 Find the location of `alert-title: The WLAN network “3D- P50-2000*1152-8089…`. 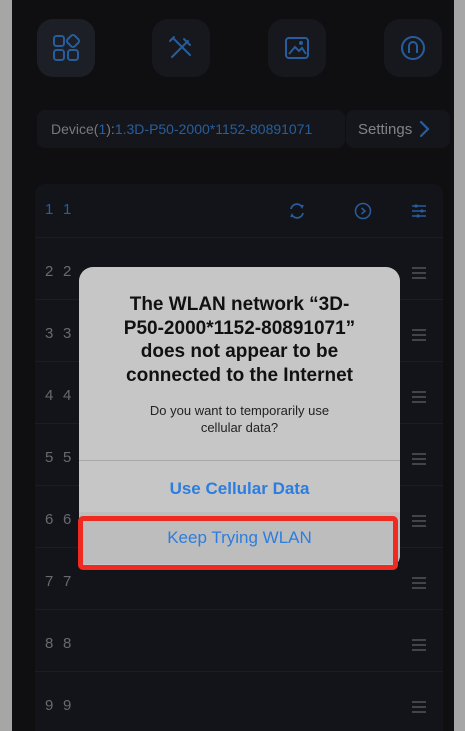

alert-title: The WLAN network “3D- P50-2000*1152-8089… is located at coordinates (239, 340).